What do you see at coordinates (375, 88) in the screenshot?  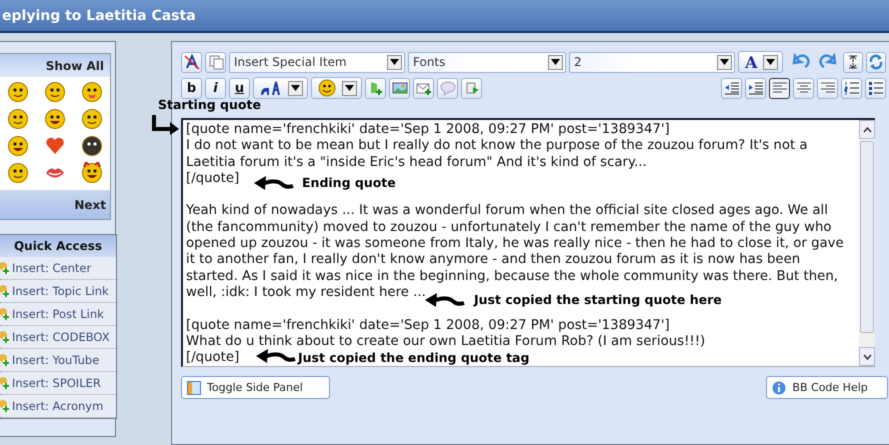 I see `insert-link-icon` at bounding box center [375, 88].